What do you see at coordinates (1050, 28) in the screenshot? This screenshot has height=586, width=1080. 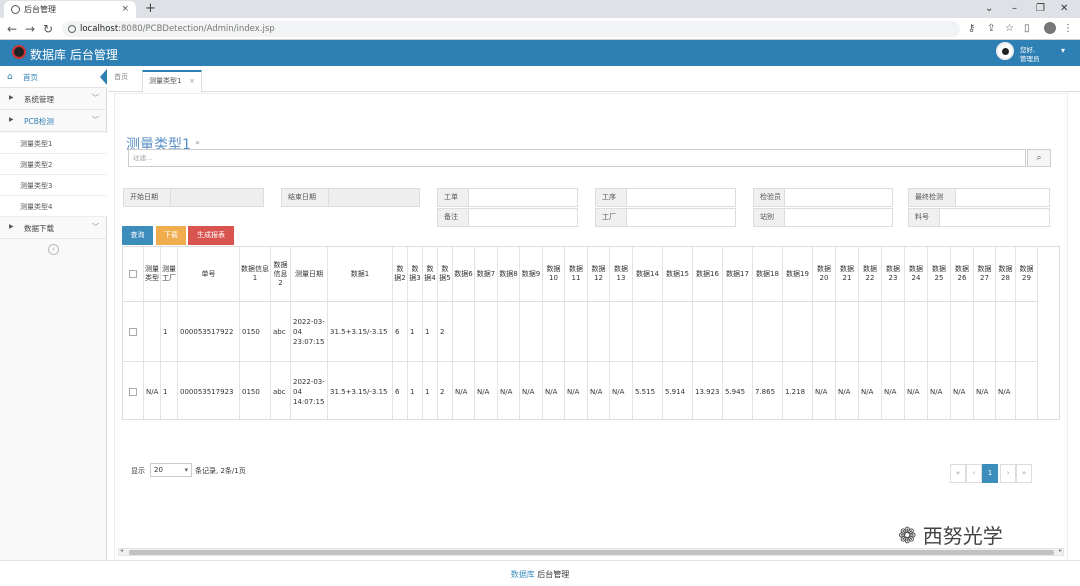 I see `profile-avatar` at bounding box center [1050, 28].